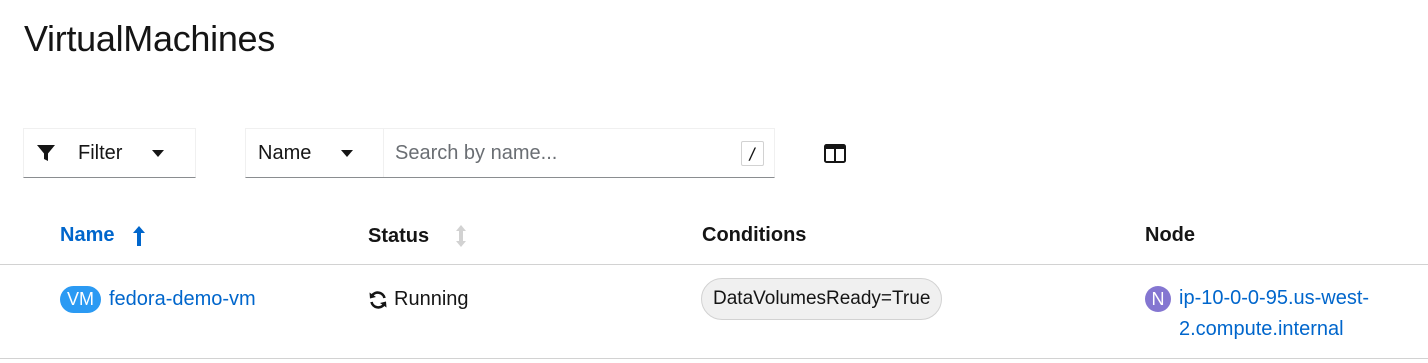 The image size is (1428, 363). I want to click on vm-name-cell: VM fedora-demo-vm, so click(158, 299).